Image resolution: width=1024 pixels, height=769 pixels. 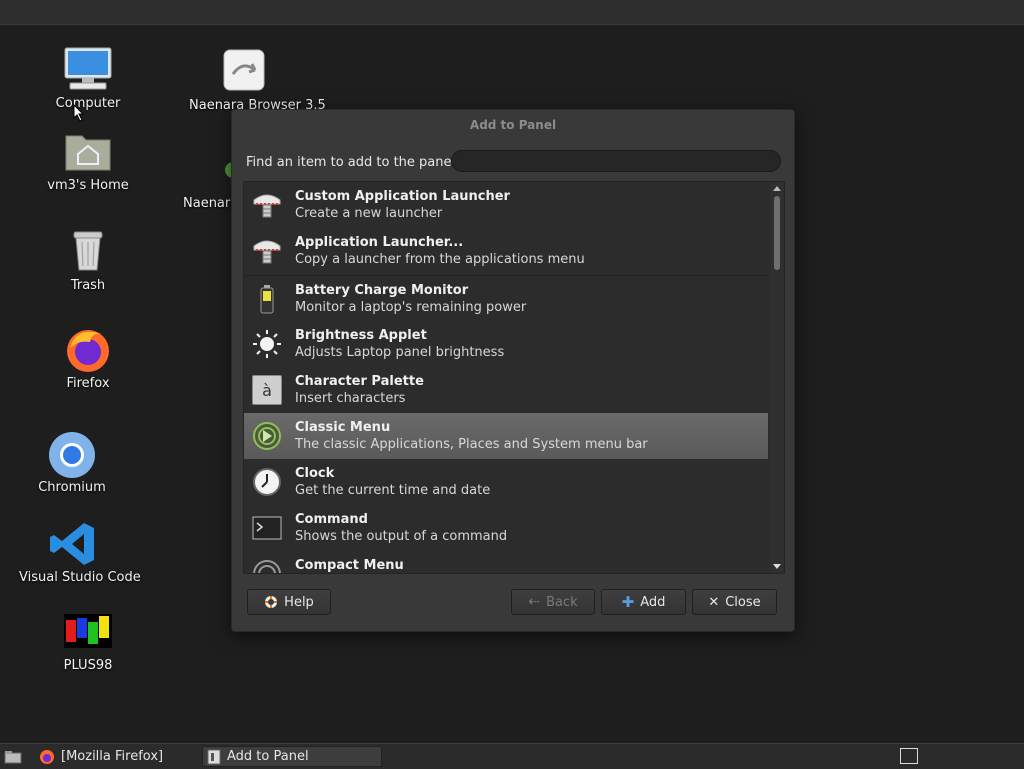 I want to click on back-button: ⇠ Back, so click(x=553, y=602).